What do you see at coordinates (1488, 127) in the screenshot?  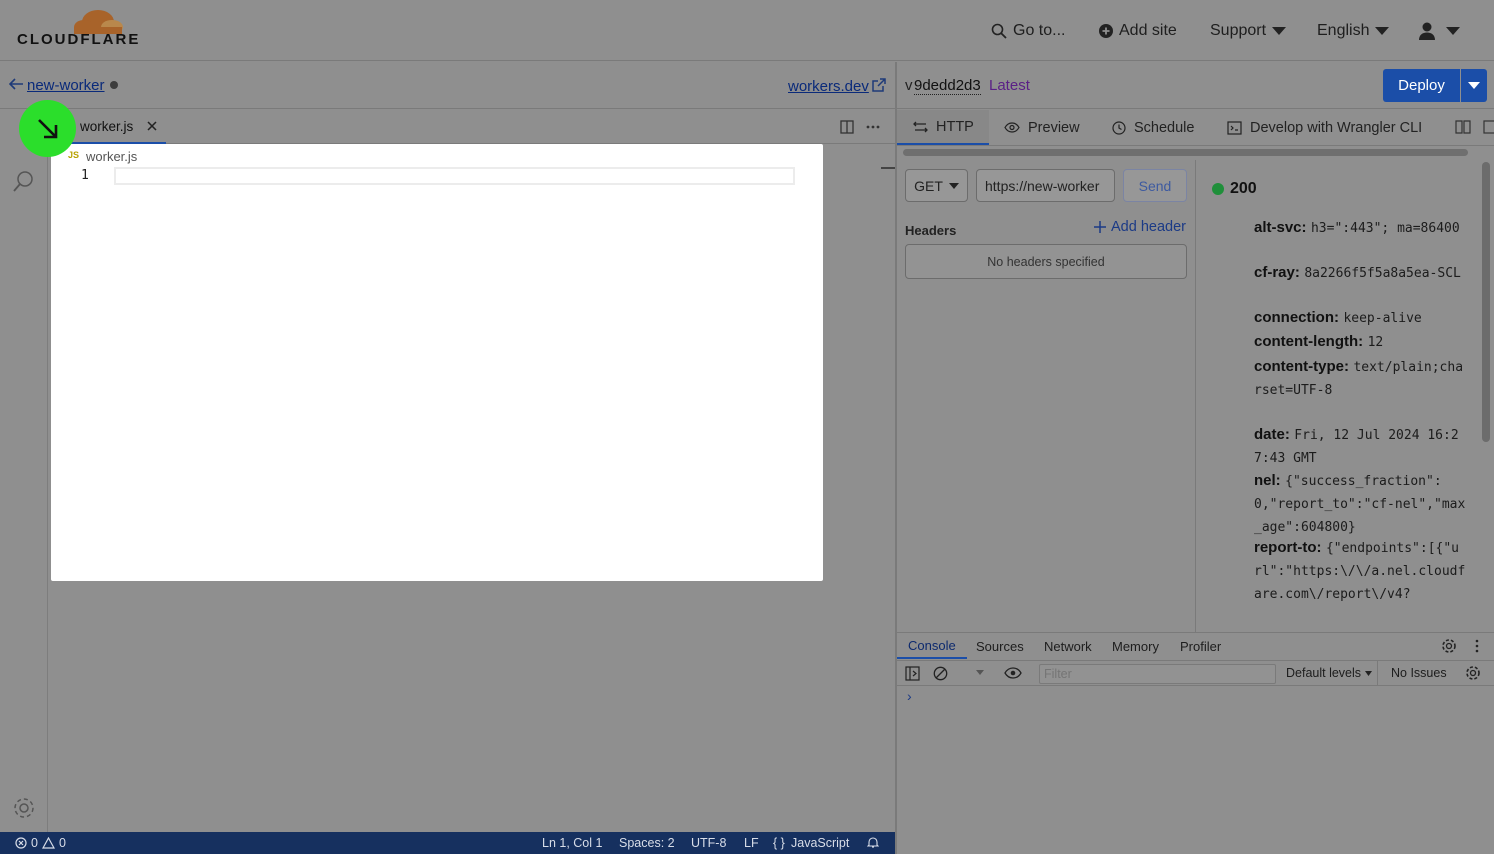 I see `panel-layout-icon` at bounding box center [1488, 127].